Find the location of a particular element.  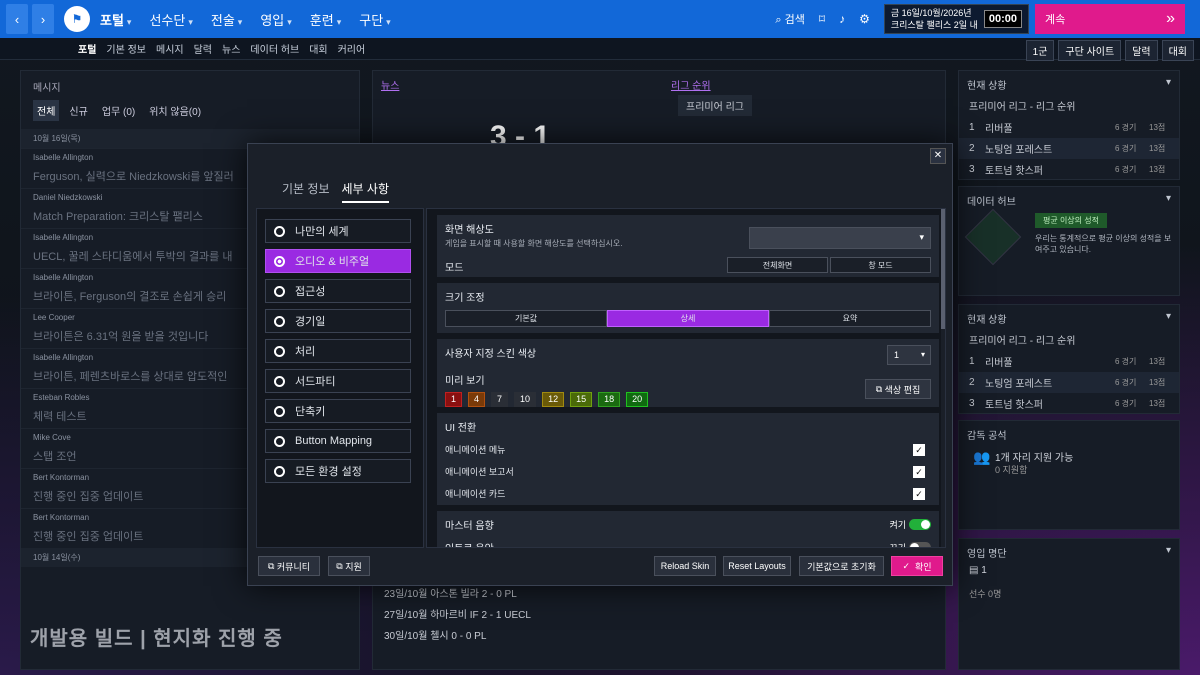

edit-colors-button: ⧉ 색상 편집 is located at coordinates (898, 389).